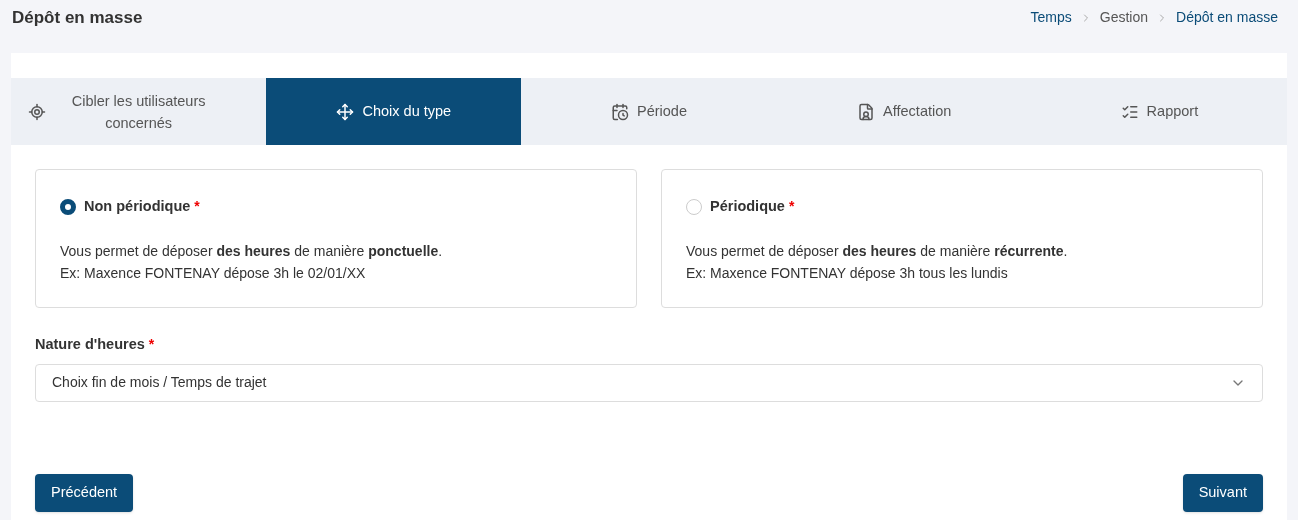 The height and width of the screenshot is (520, 1298). Describe the element at coordinates (649, 382) in the screenshot. I see `hours-select: Choix fin de mois / Temps de trajet` at that location.